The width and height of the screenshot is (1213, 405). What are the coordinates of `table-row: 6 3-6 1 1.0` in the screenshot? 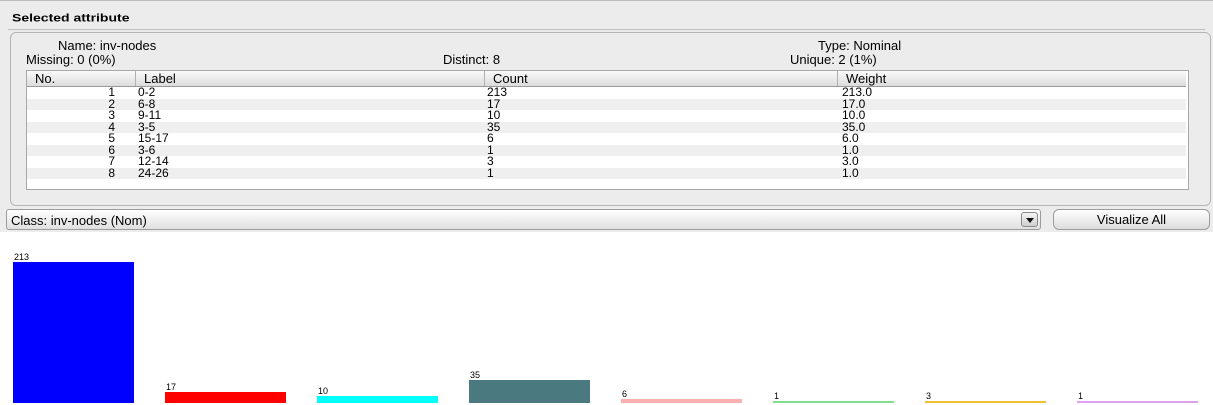 It's located at (606, 149).